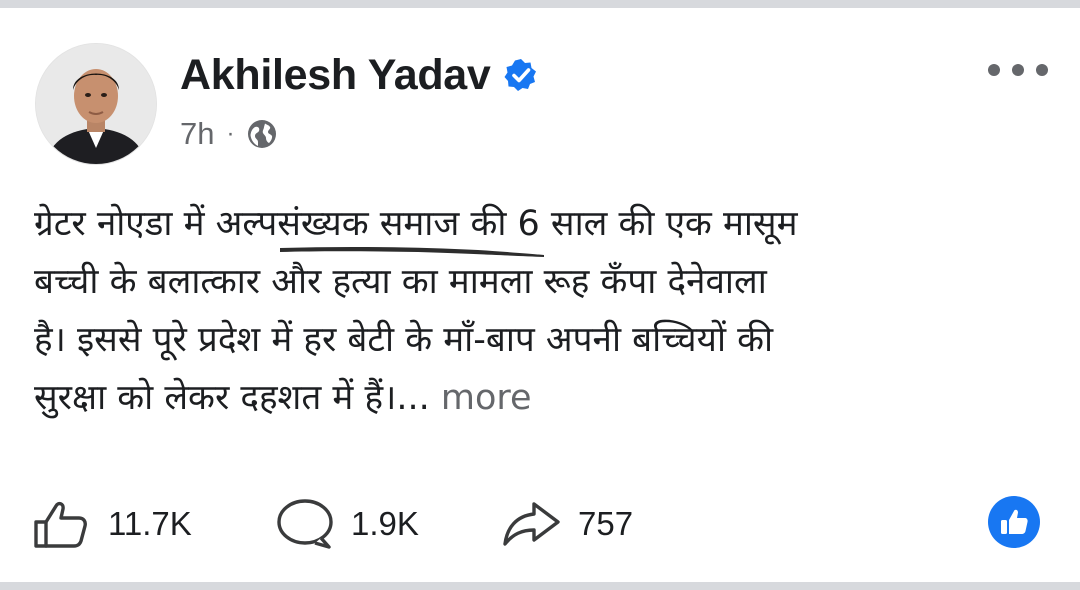 The width and height of the screenshot is (1080, 590). Describe the element at coordinates (305, 524) in the screenshot. I see `comment-bubble-icon` at that location.